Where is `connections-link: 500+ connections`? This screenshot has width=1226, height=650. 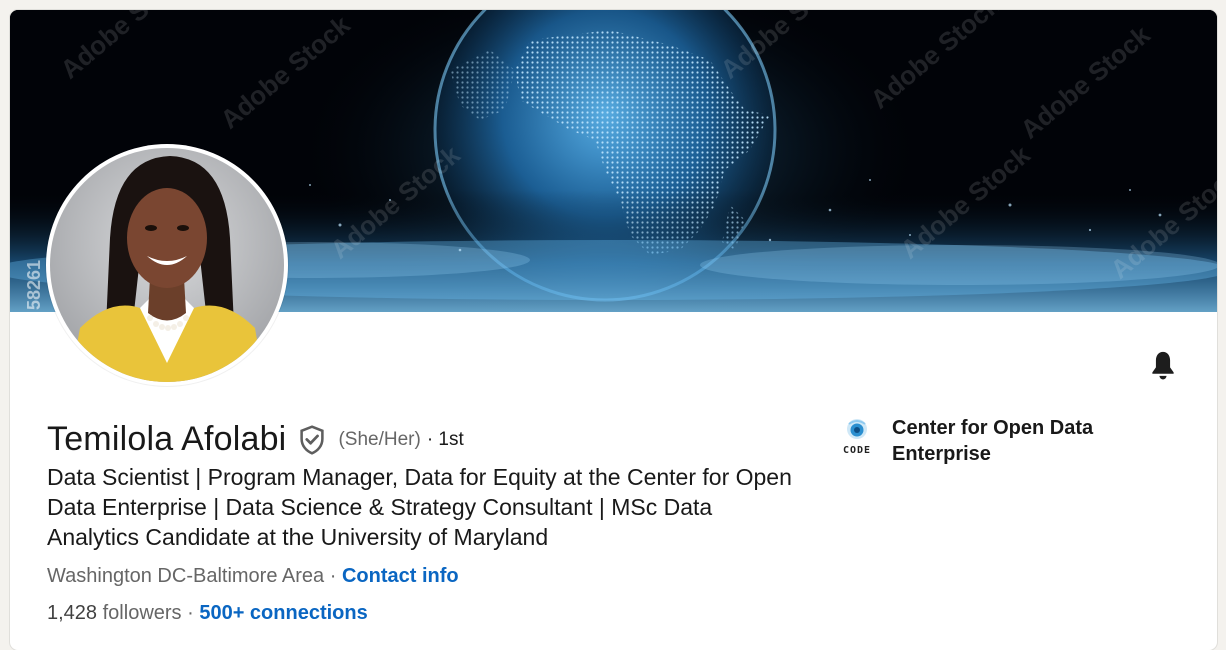 connections-link: 500+ connections is located at coordinates (283, 613).